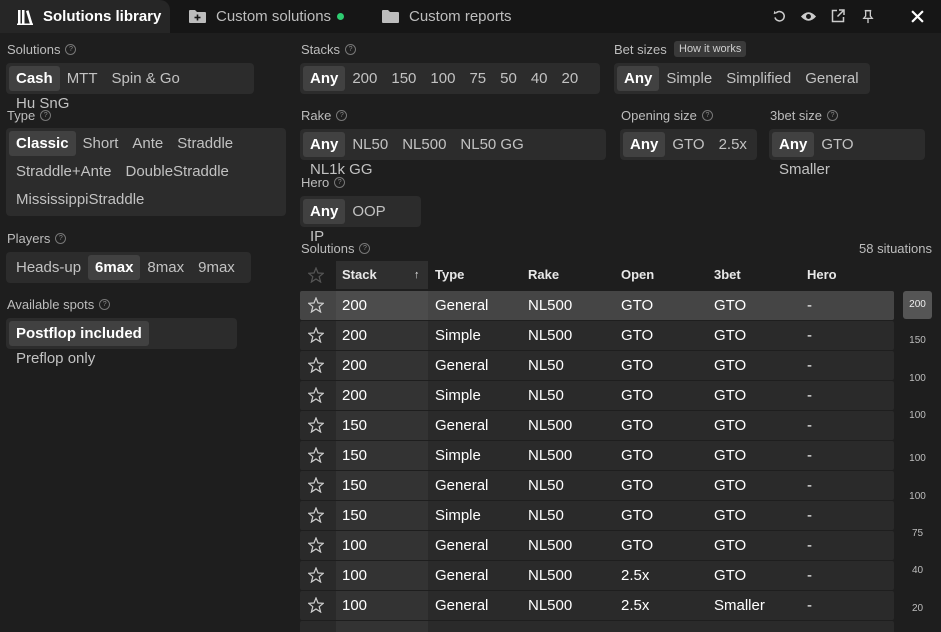 This screenshot has width=941, height=632. Describe the element at coordinates (838, 16) in the screenshot. I see `external-link-icon` at that location.